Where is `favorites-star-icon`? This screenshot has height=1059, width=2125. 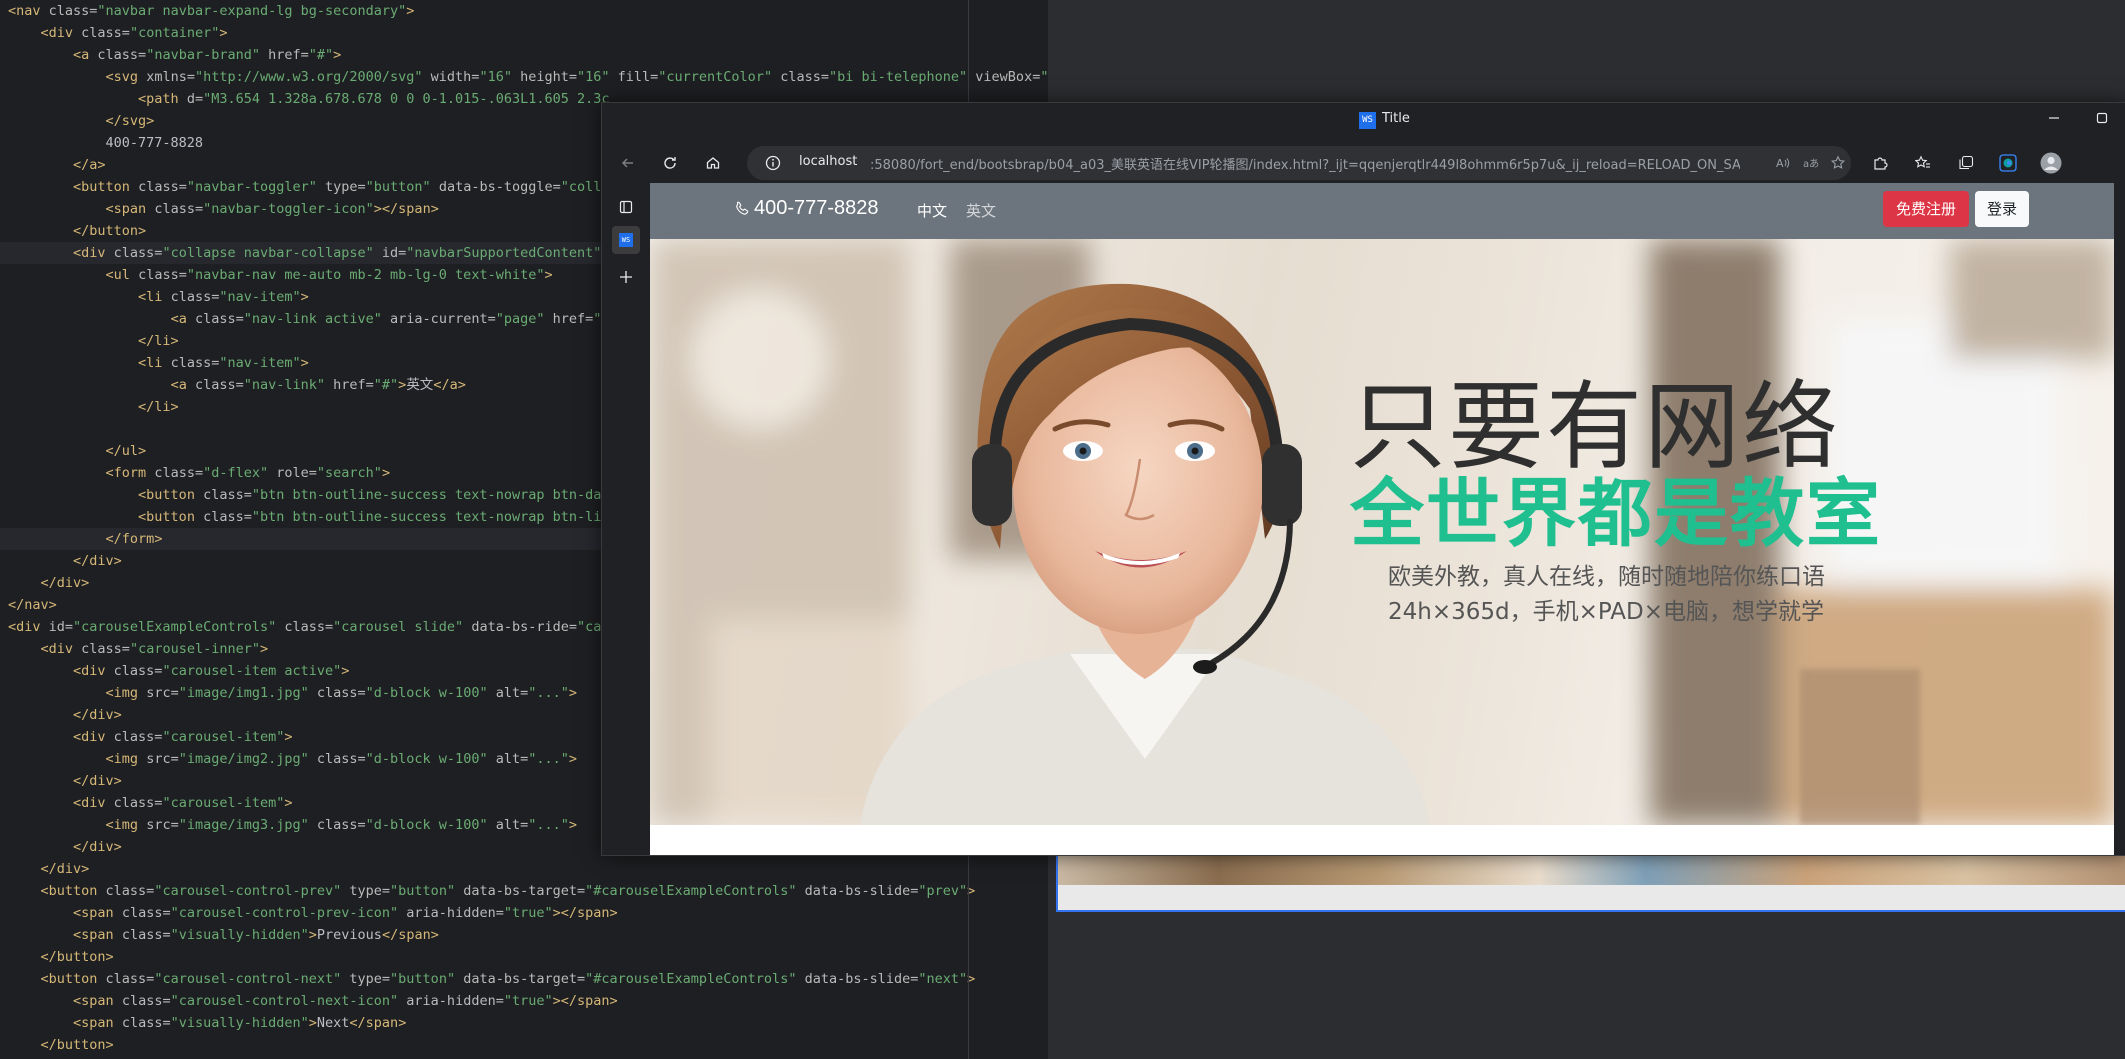 favorites-star-icon is located at coordinates (1922, 161).